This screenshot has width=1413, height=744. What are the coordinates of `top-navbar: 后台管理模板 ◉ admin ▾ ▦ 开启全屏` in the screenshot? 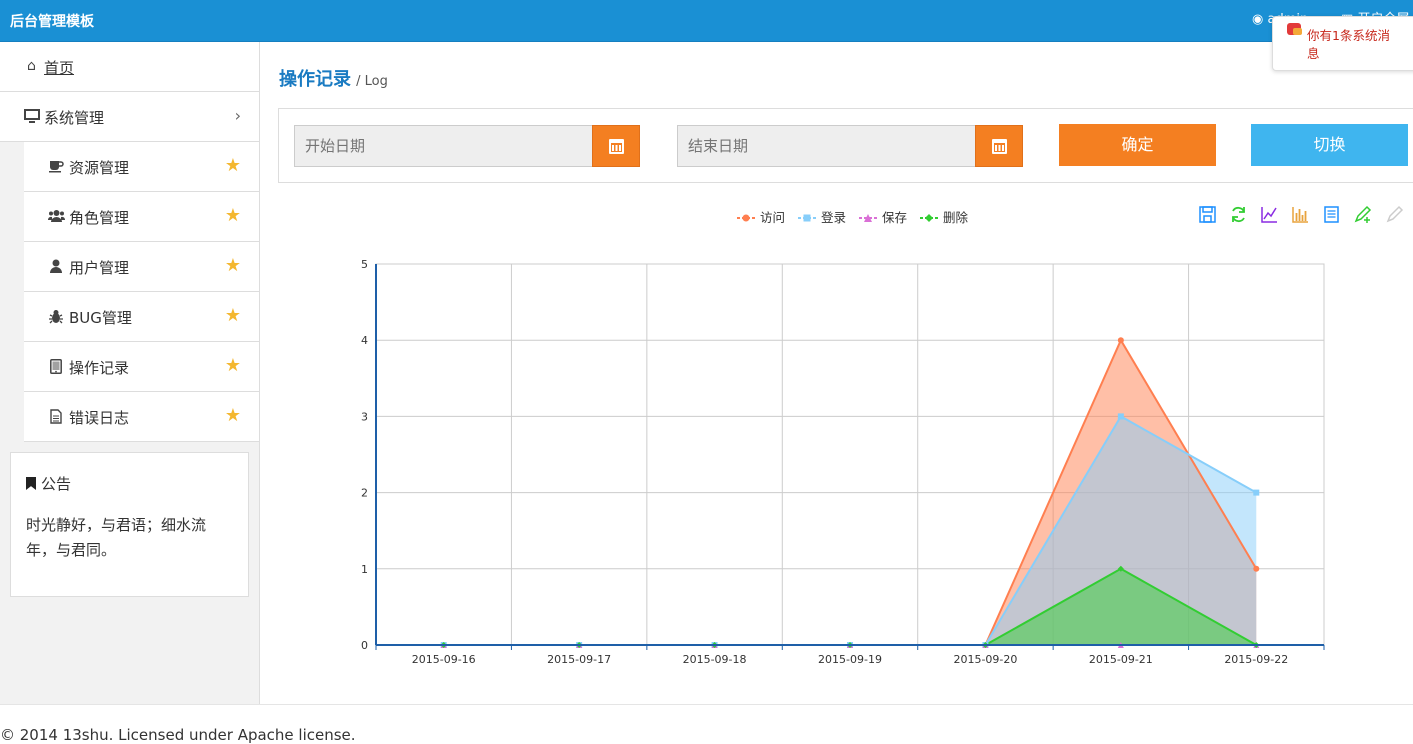 It's located at (706, 21).